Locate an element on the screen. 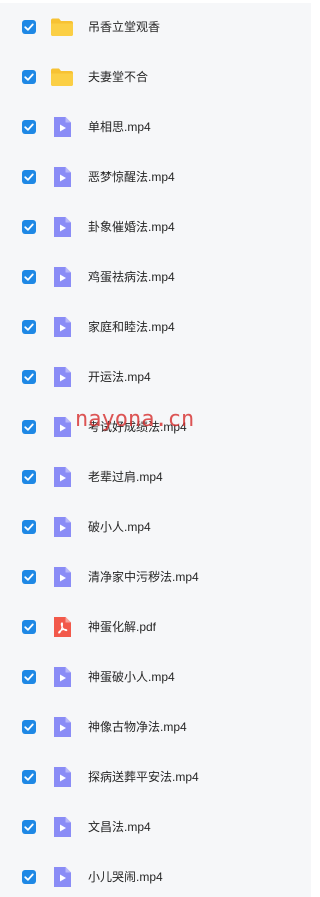  file-name: 恶梦惊醒法.mp4 is located at coordinates (131, 177).